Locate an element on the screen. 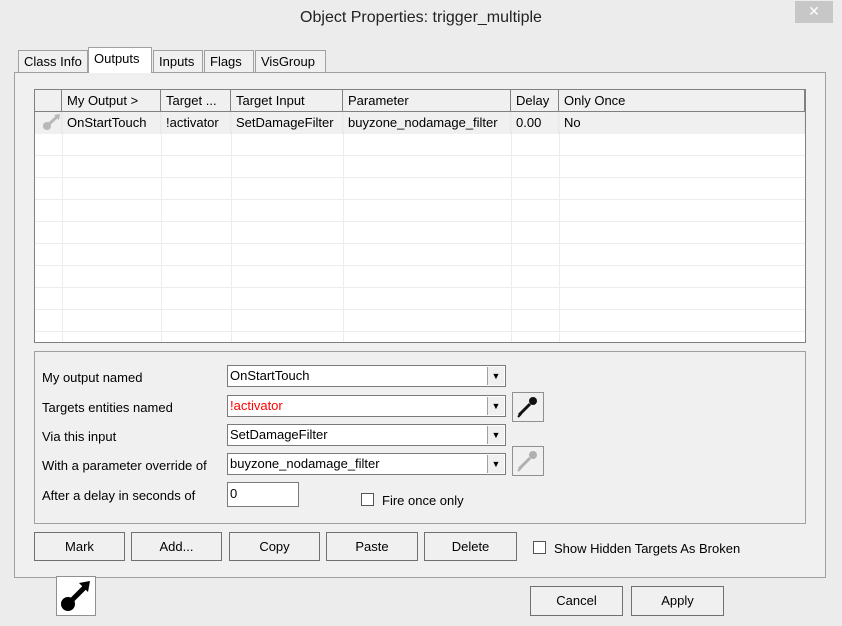  entity-status-icon is located at coordinates (76, 596).